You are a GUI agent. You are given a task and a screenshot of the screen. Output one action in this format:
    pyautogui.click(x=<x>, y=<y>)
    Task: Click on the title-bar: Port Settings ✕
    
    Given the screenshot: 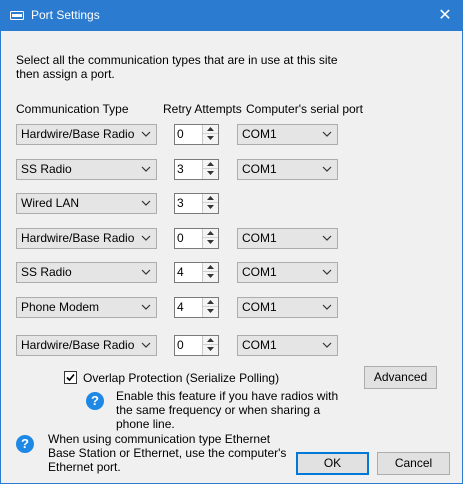 What is the action you would take?
    pyautogui.click(x=231, y=16)
    